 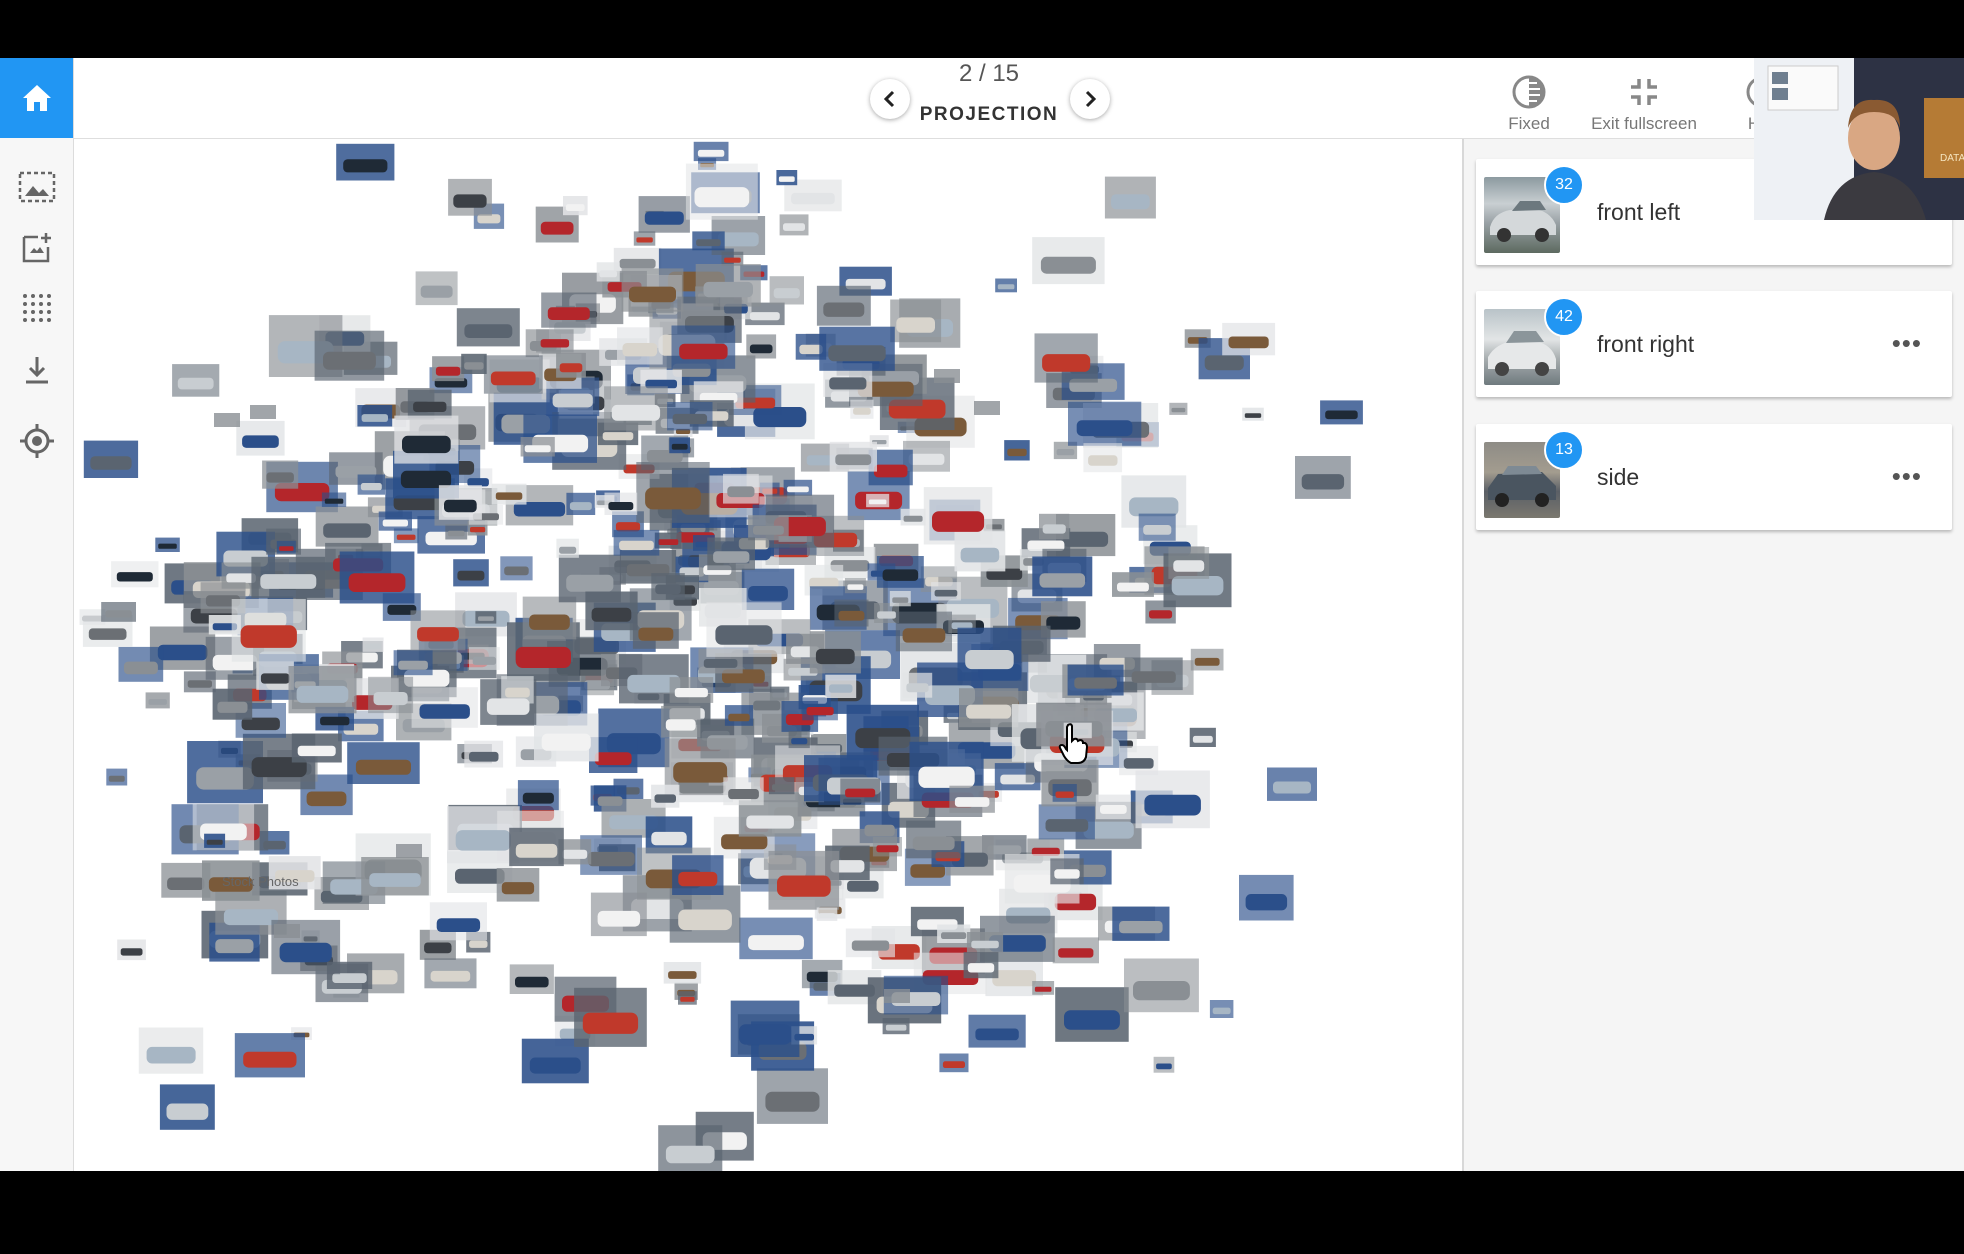 I want to click on download-button, so click(x=36, y=370).